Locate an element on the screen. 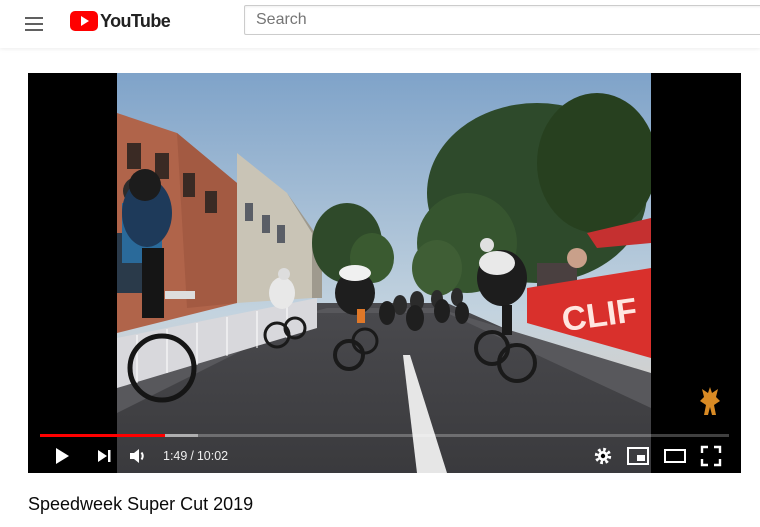 The width and height of the screenshot is (760, 527). time-display: 1:49/10:02 is located at coordinates (195, 456).